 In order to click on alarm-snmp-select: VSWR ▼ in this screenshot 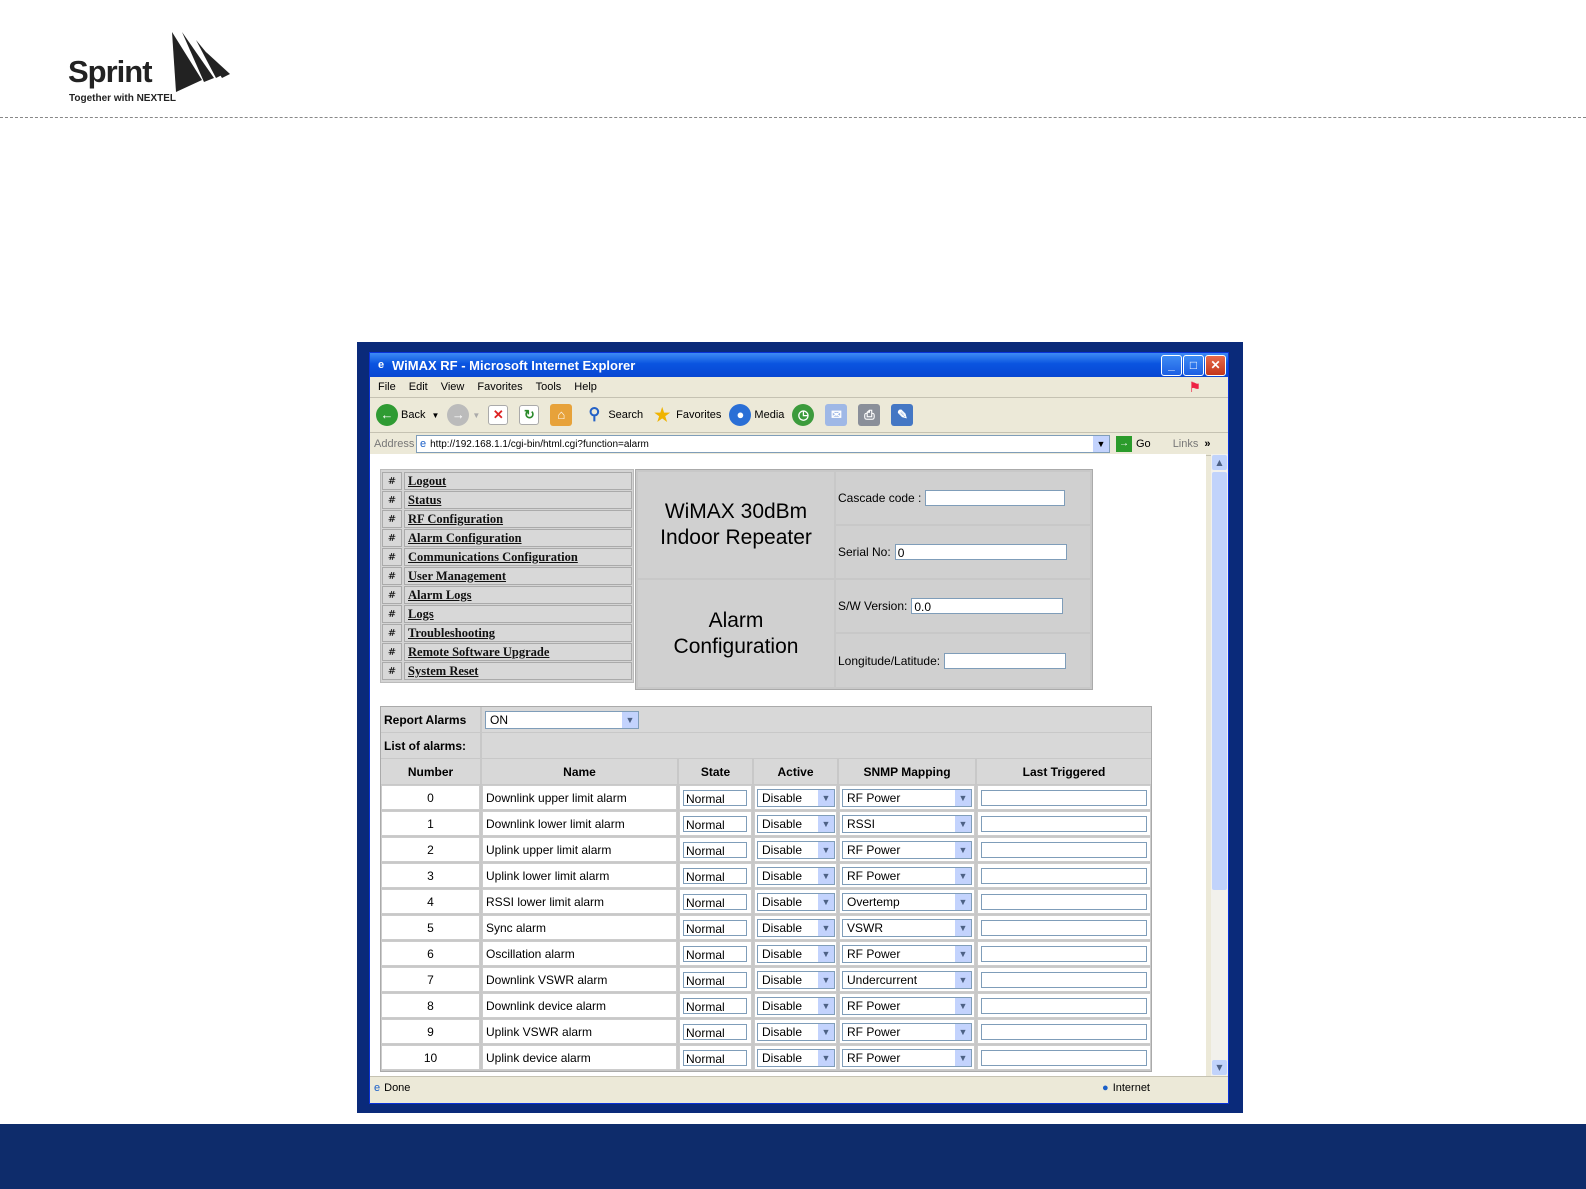, I will do `click(907, 927)`.